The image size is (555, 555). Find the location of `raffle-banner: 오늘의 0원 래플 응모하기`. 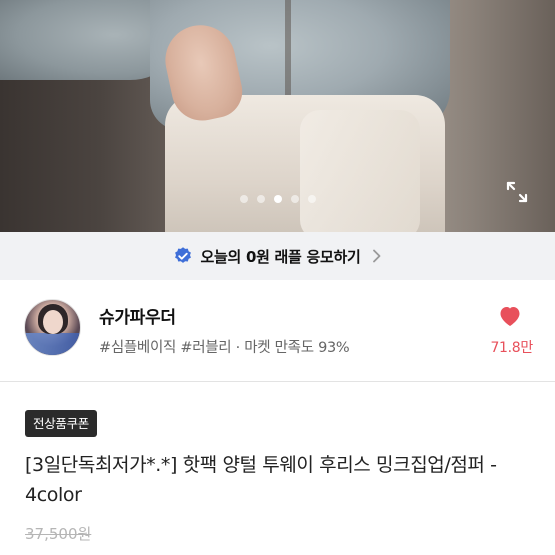

raffle-banner: 오늘의 0원 래플 응모하기 is located at coordinates (277, 256).